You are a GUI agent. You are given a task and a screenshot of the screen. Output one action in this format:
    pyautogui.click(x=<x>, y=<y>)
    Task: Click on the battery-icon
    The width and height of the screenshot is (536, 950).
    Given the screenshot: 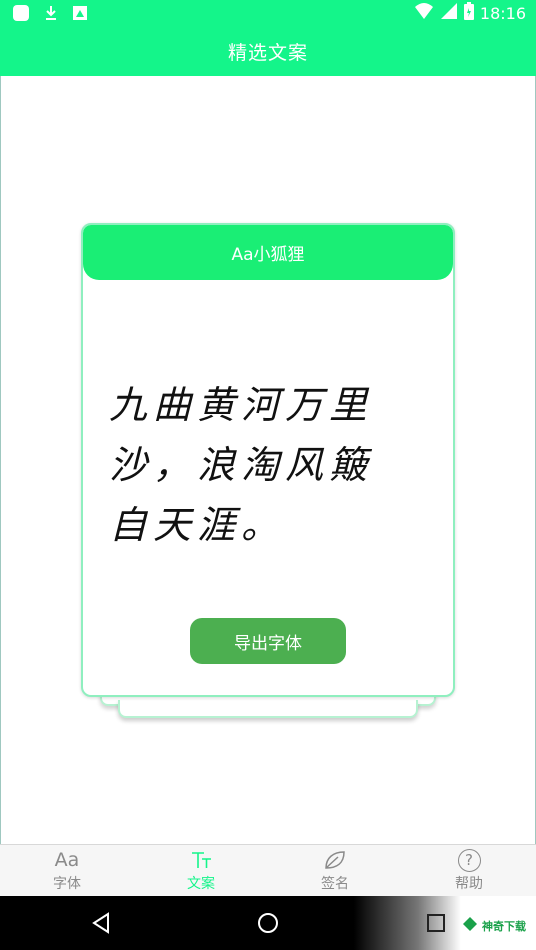 What is the action you would take?
    pyautogui.click(x=468, y=13)
    